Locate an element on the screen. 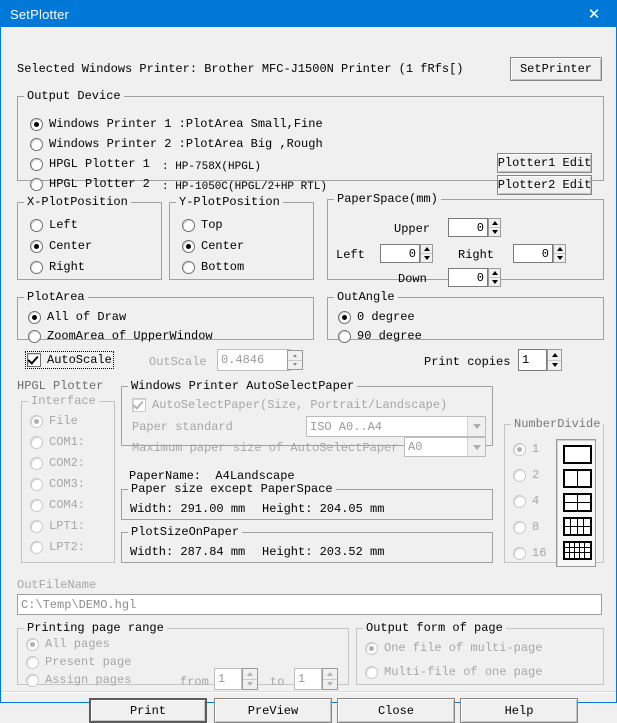 The image size is (617, 723). max-paper-select: A0 is located at coordinates (445, 447).